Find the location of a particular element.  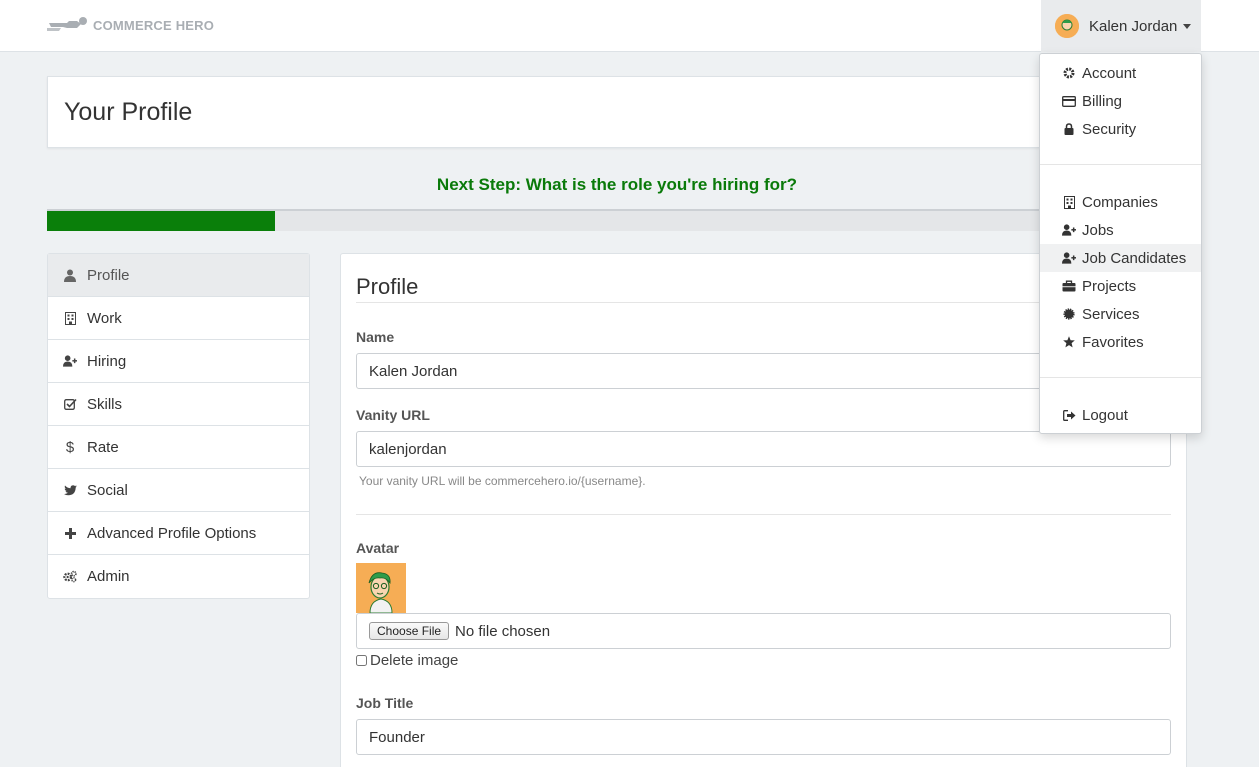

choose-file-button: Choose File is located at coordinates (409, 631).